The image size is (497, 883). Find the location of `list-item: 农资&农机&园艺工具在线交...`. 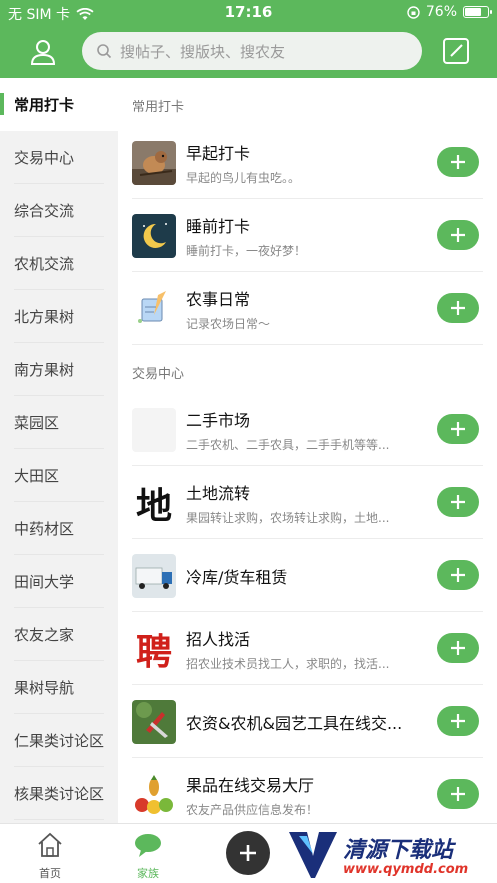

list-item: 农资&农机&园艺工具在线交... is located at coordinates (307, 721).